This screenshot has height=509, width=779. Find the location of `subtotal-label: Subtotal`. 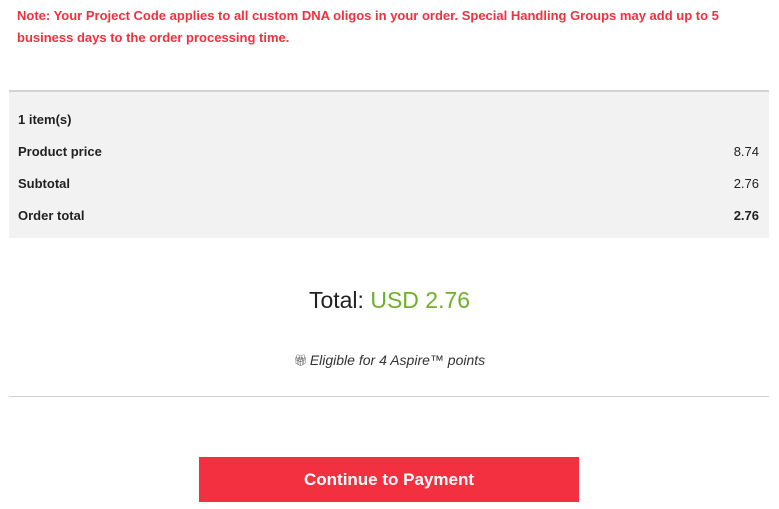

subtotal-label: Subtotal is located at coordinates (44, 183).